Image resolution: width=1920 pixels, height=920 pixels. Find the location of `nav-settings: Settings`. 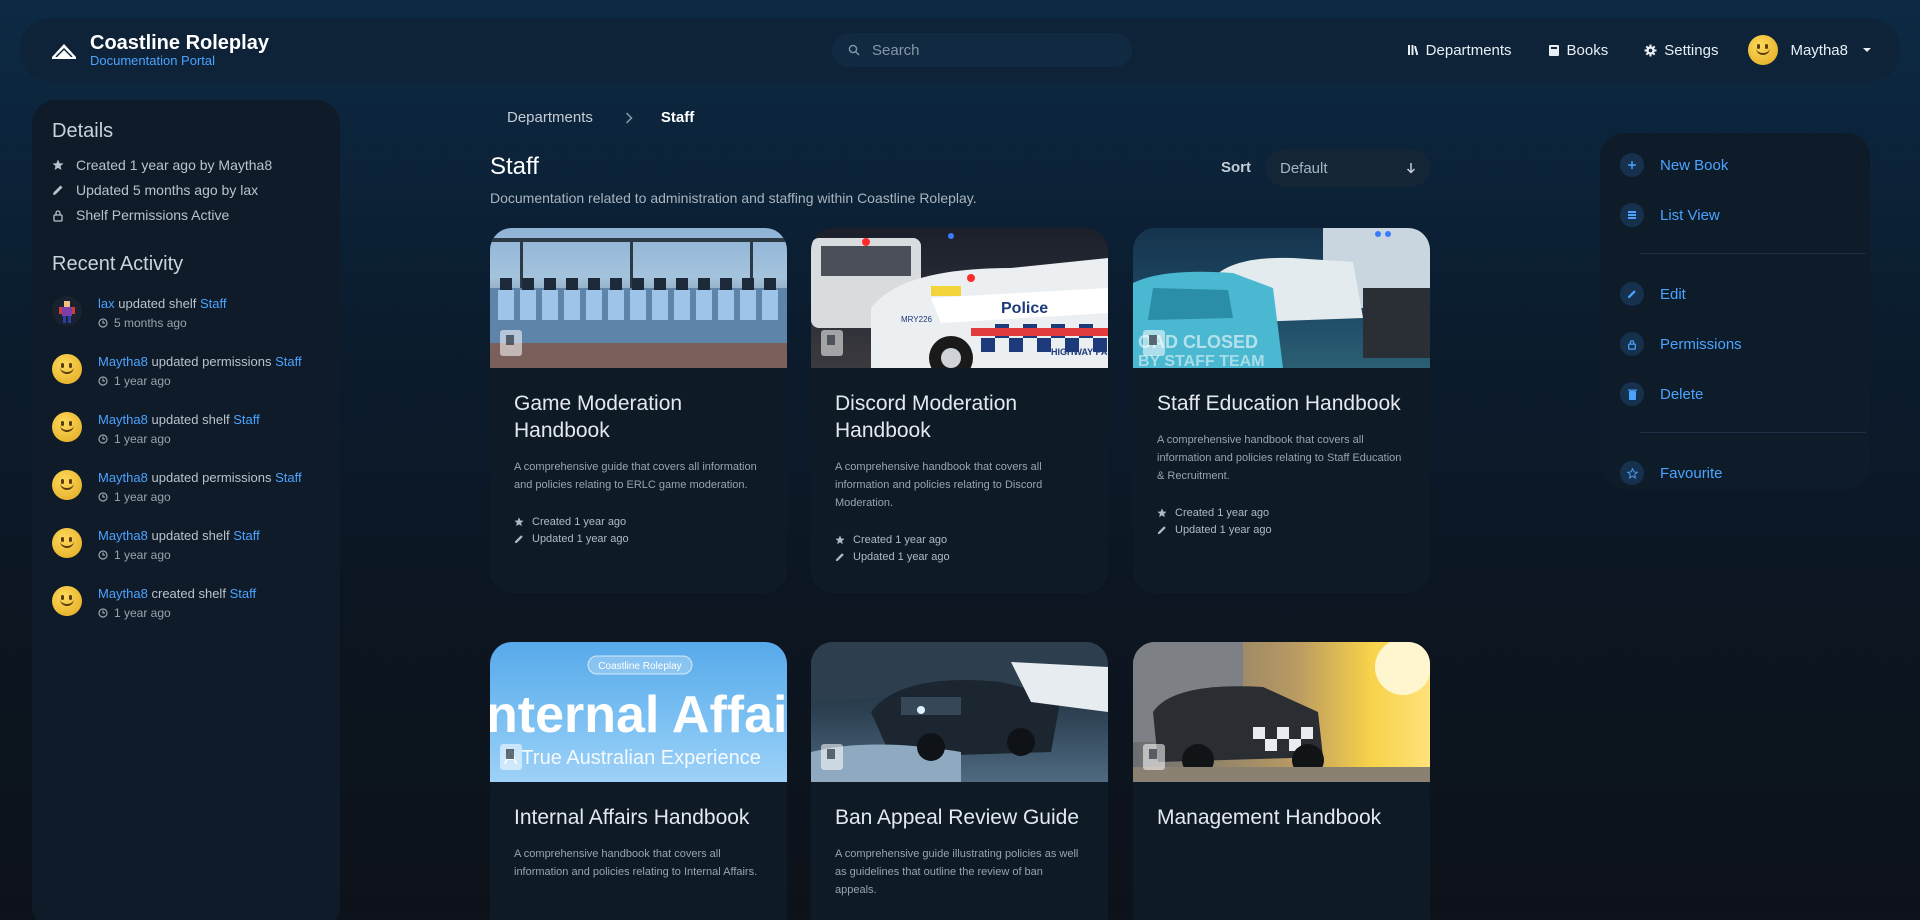

nav-settings: Settings is located at coordinates (1681, 50).